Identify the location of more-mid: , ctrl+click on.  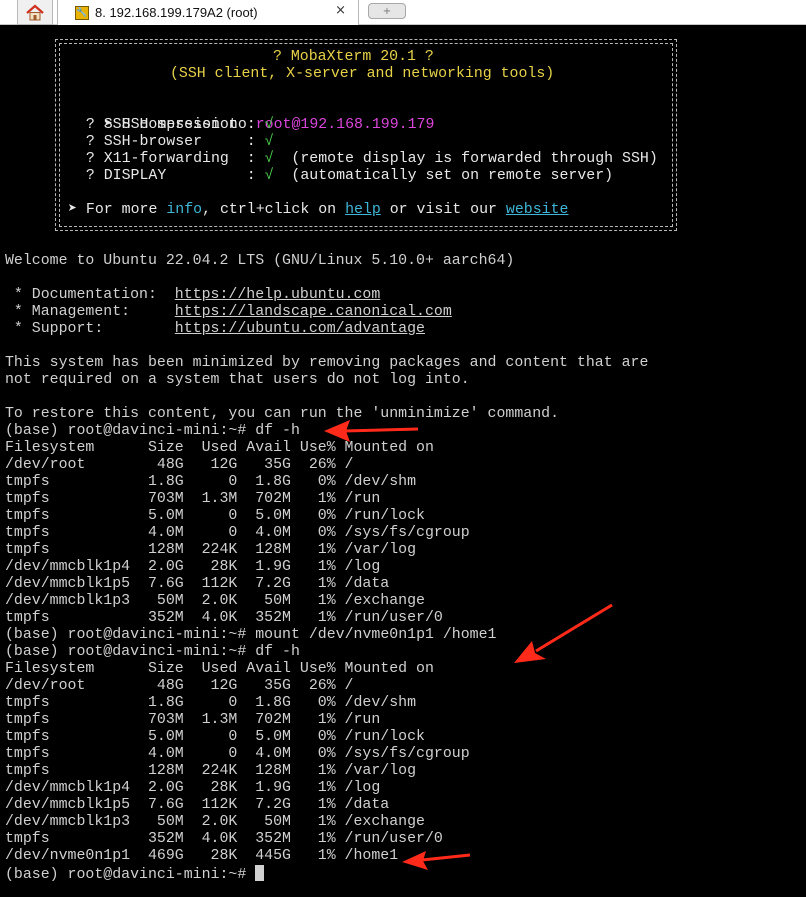
(274, 210).